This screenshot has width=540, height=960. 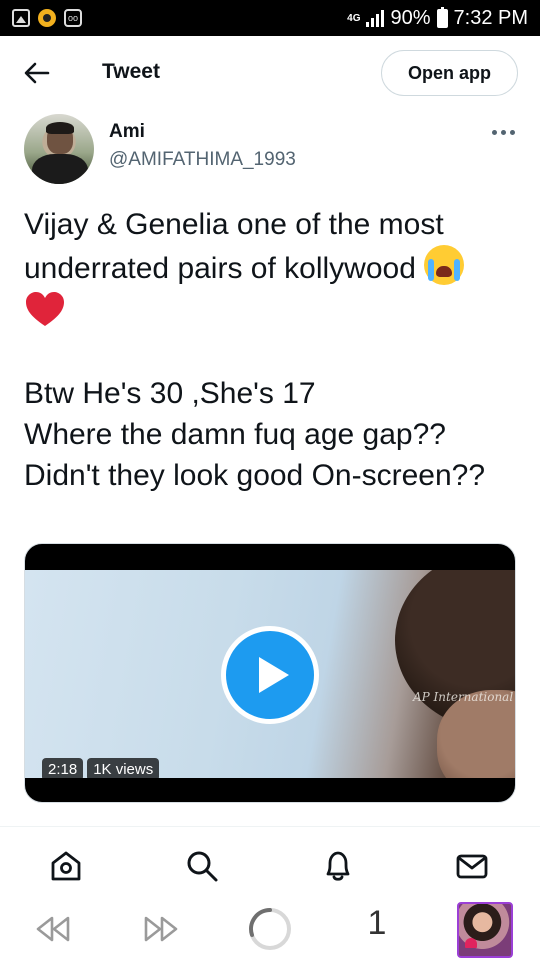 What do you see at coordinates (485, 930) in the screenshot?
I see `profile-thumbnail` at bounding box center [485, 930].